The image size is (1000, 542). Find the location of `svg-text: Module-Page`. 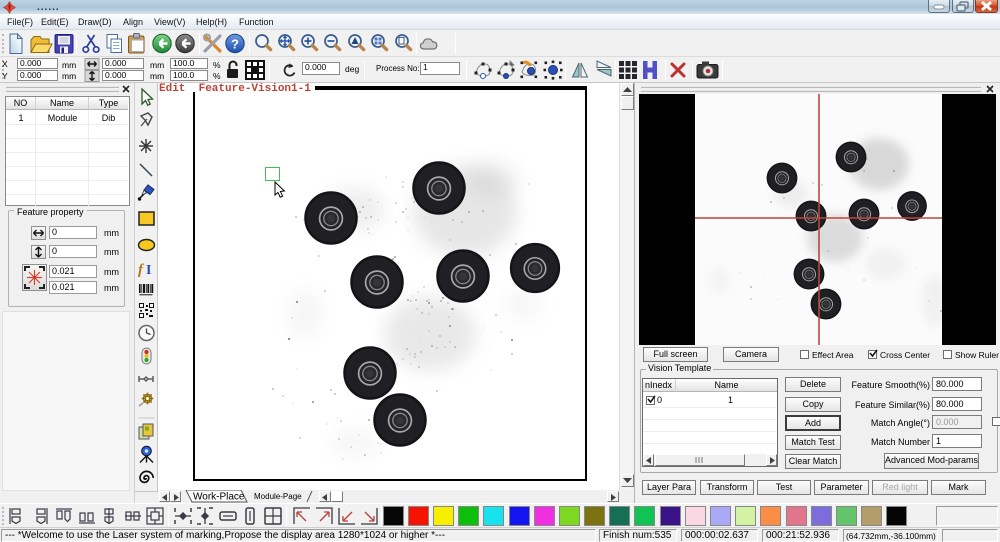

svg-text: Module-Page is located at coordinates (278, 496).